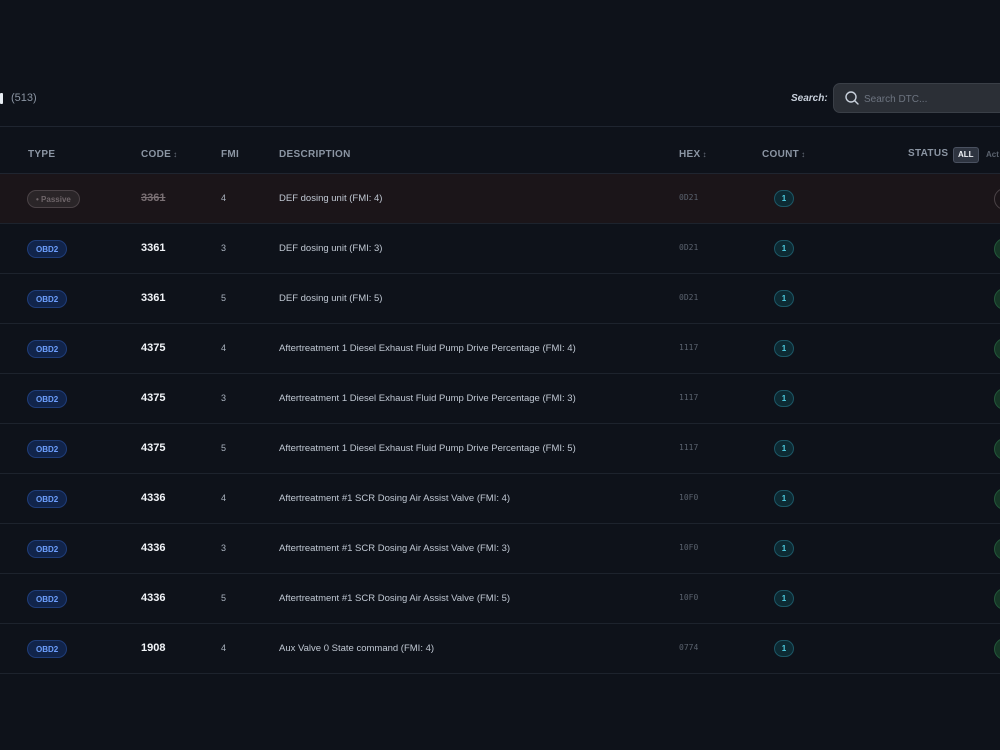  What do you see at coordinates (42, 154) in the screenshot?
I see `column-header-type: TYPE` at bounding box center [42, 154].